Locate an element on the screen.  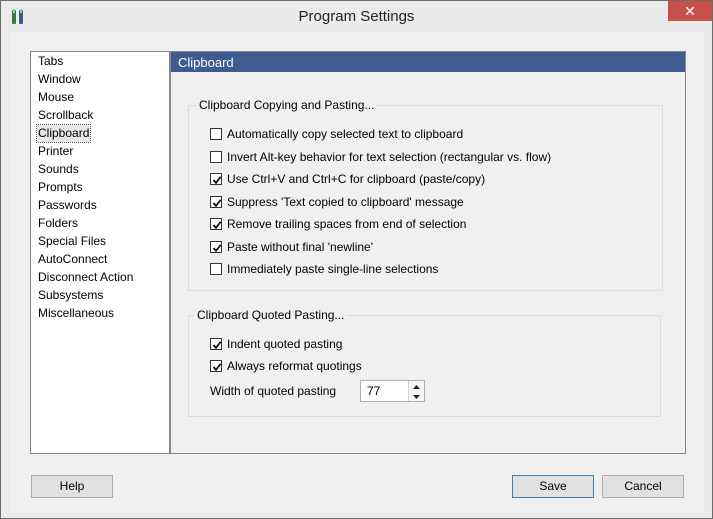
panel-header: Clipboard is located at coordinates (428, 62).